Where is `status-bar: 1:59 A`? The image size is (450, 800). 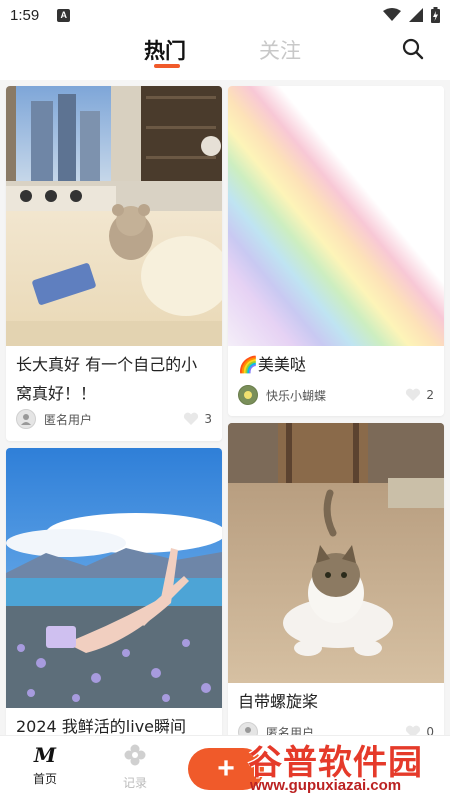
status-bar: 1:59 A is located at coordinates (225, 15).